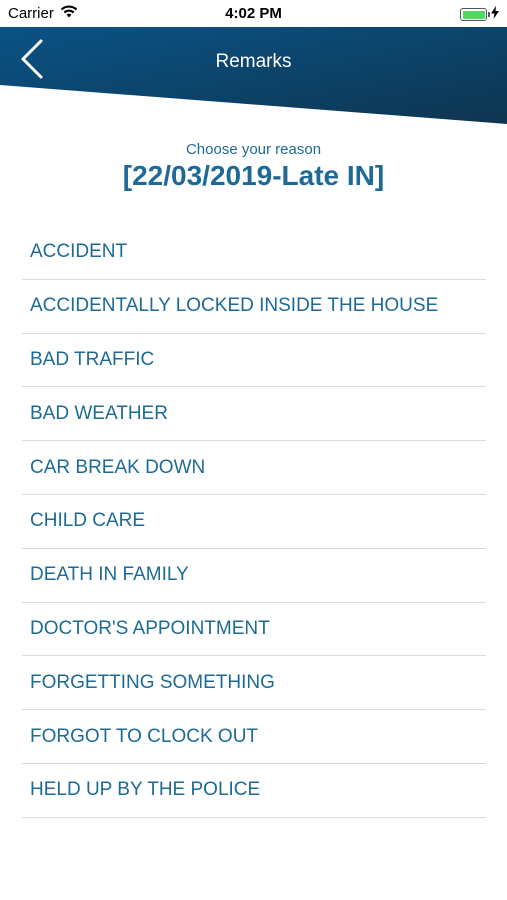  I want to click on status-right, so click(479, 14).